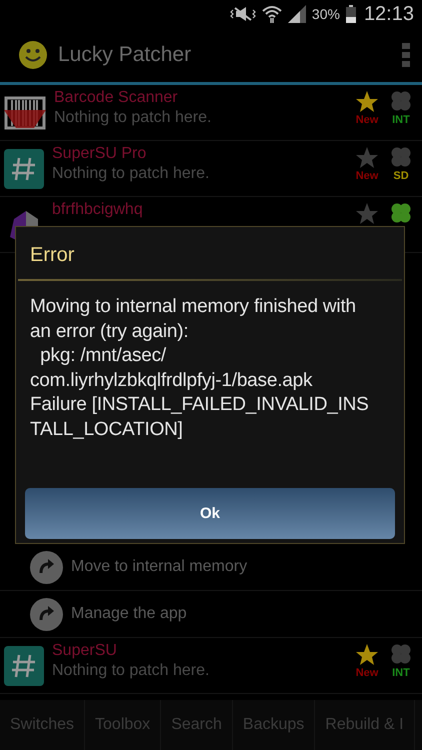 This screenshot has height=750, width=422. I want to click on smiley-icon, so click(33, 55).